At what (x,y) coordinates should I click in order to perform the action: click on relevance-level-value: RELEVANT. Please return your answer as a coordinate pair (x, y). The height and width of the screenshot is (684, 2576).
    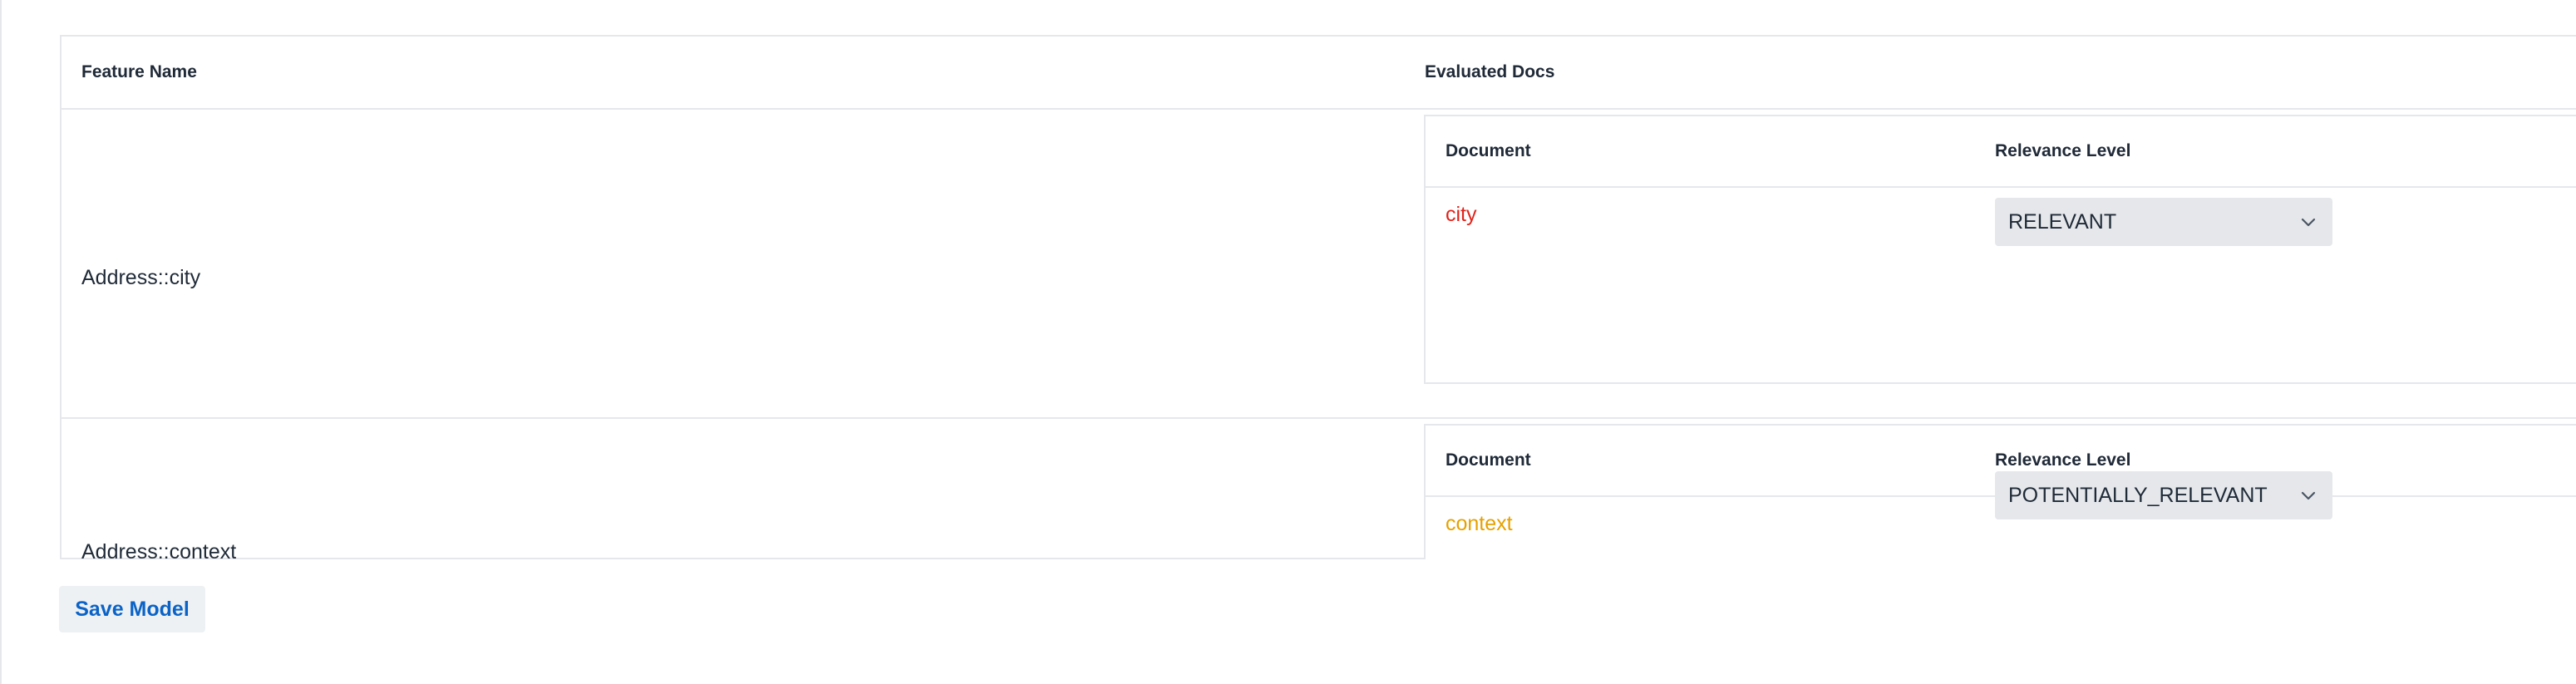
    Looking at the image, I should click on (2062, 222).